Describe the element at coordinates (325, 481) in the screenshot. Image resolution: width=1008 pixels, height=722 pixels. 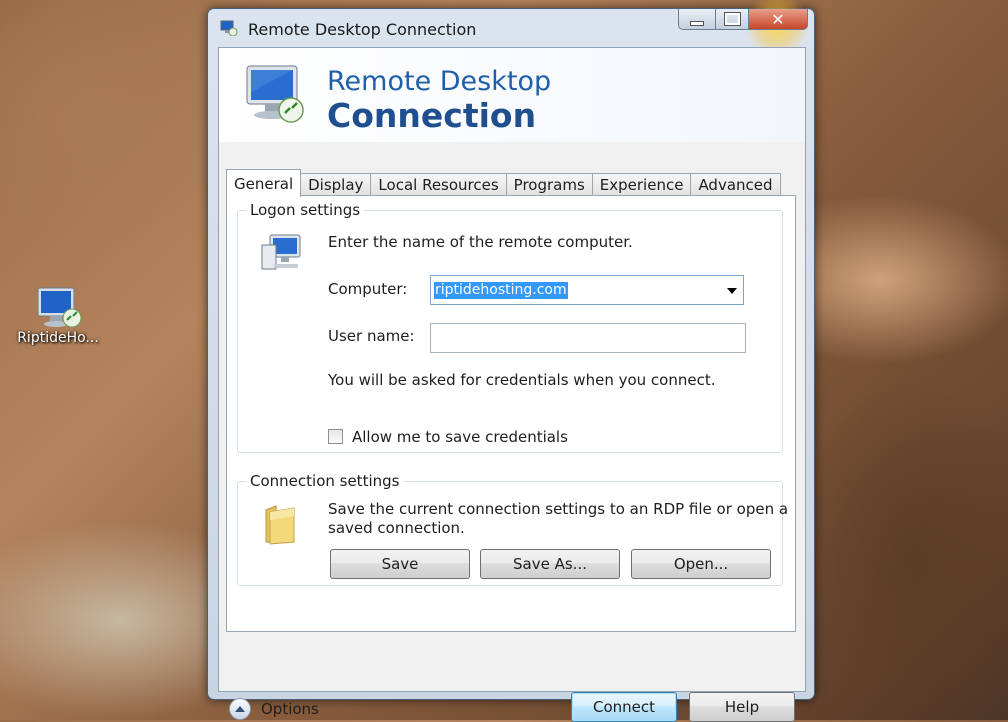
I see `connection-settings-legend: Connection settings` at that location.